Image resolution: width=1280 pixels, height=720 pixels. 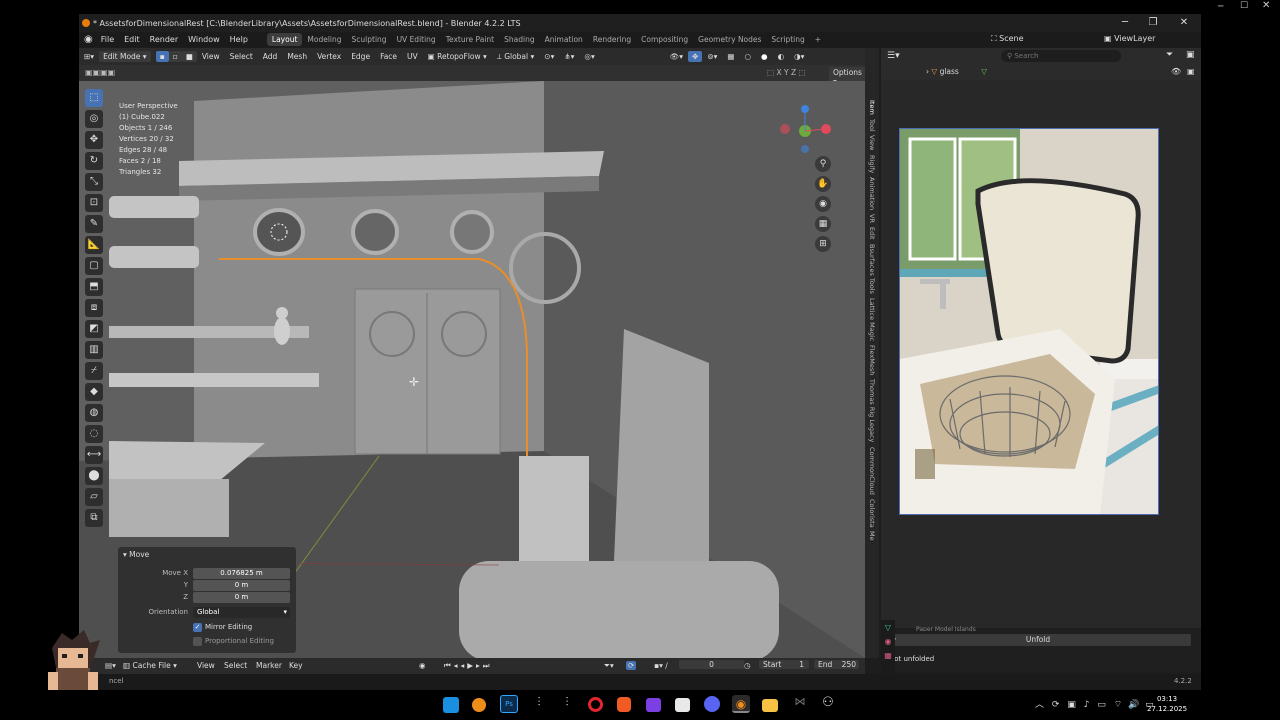 What do you see at coordinates (296, 665) in the screenshot?
I see `timeline-menu-key: Key` at bounding box center [296, 665].